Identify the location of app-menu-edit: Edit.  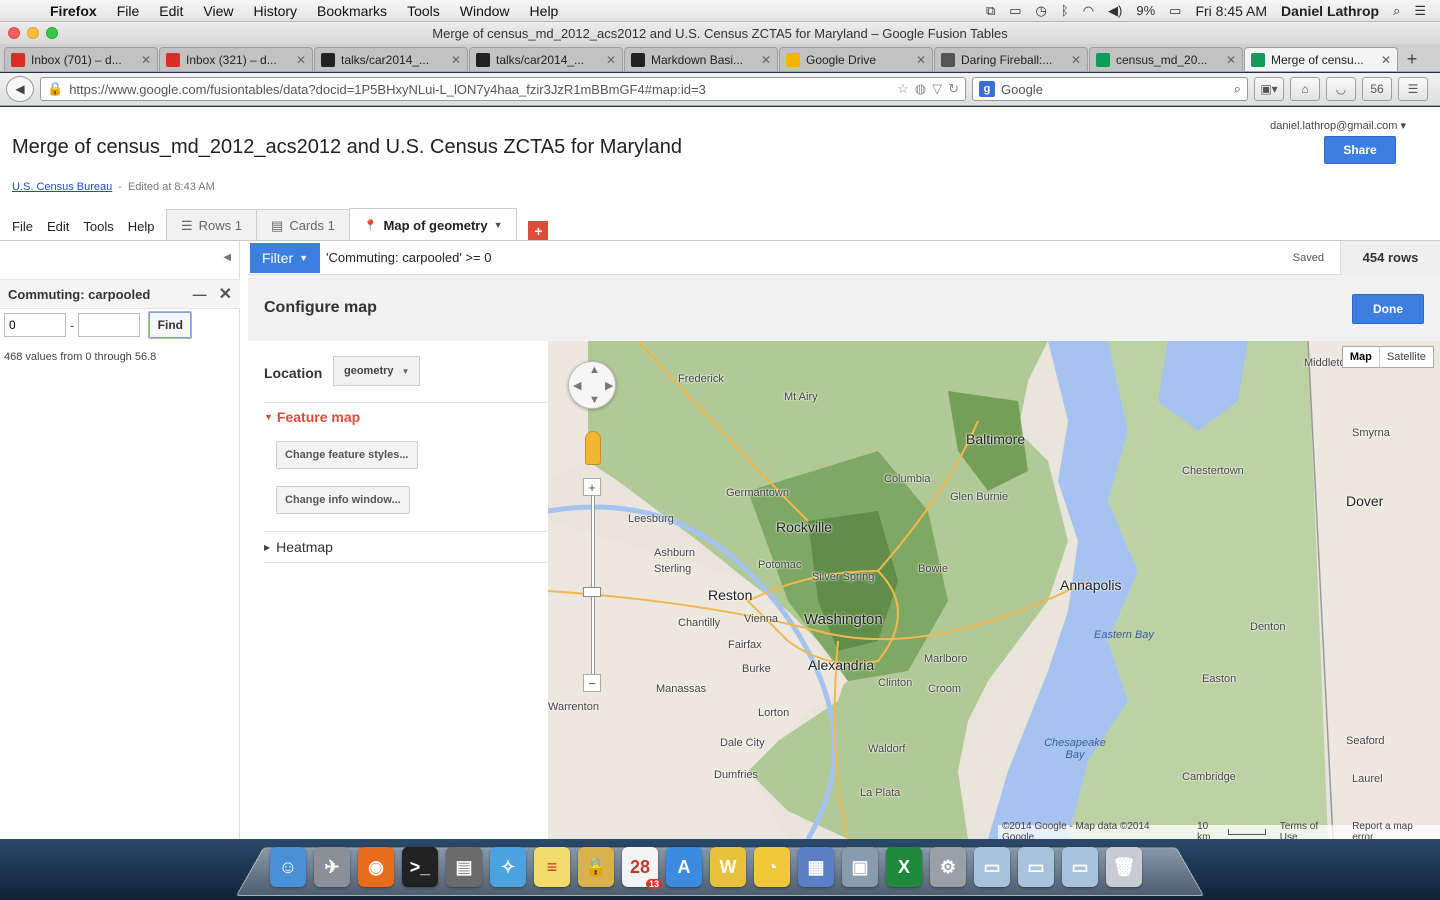
(58, 226).